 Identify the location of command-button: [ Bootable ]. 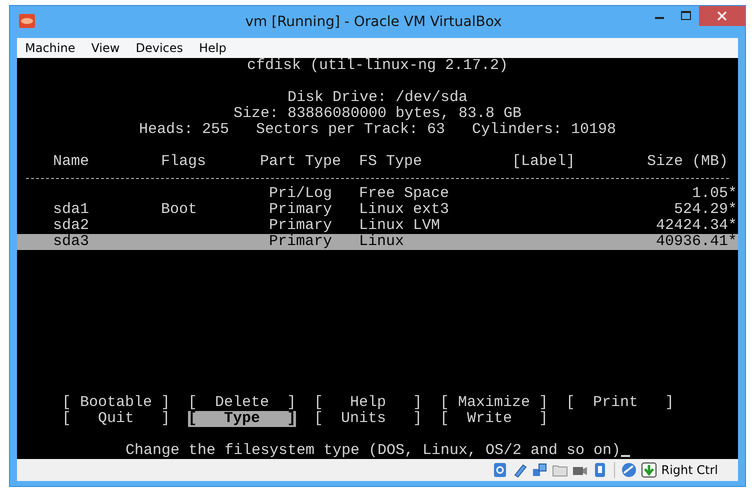
(116, 403).